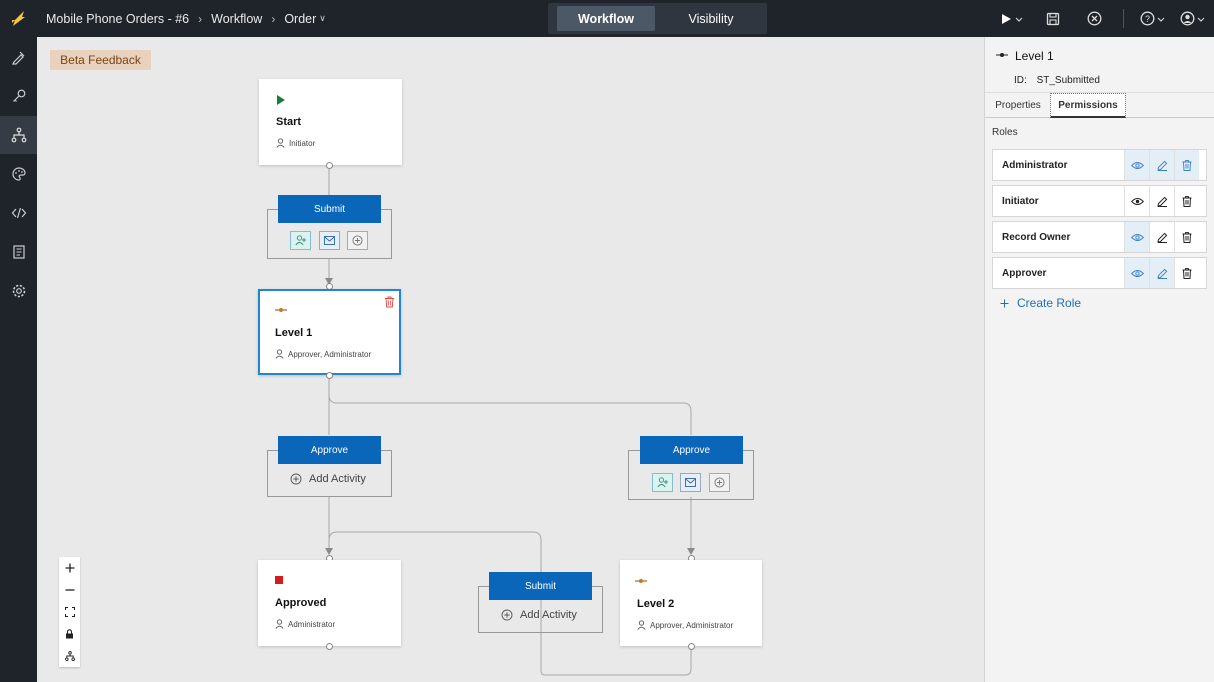 The width and height of the screenshot is (1214, 682). I want to click on user-menu, so click(1192, 18).